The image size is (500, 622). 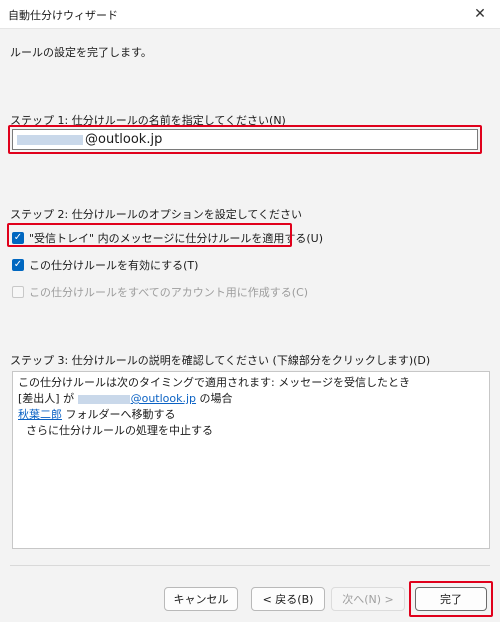 What do you see at coordinates (251, 399) in the screenshot?
I see `description-line-sender: [差出人] が @outlook.jp の場合` at bounding box center [251, 399].